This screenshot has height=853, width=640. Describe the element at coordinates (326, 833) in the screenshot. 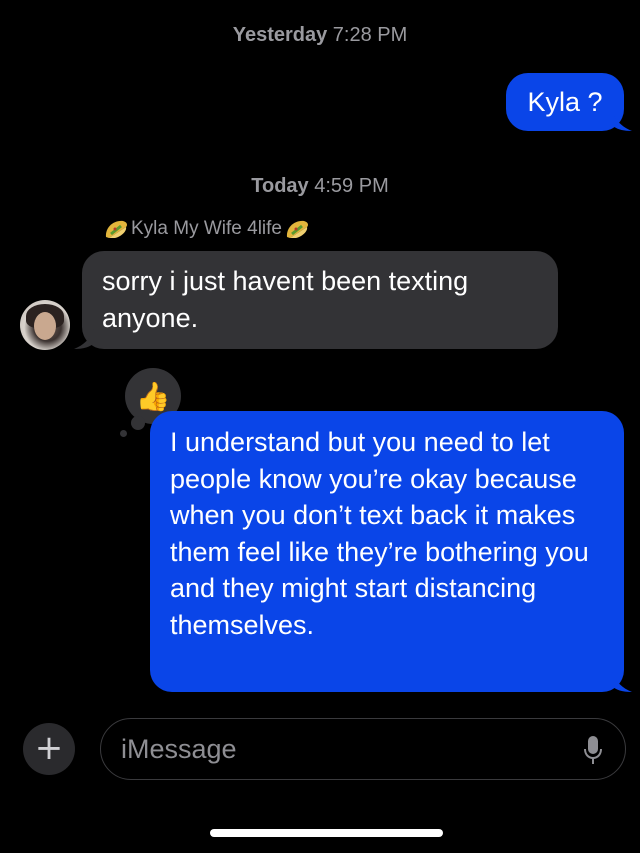

I see `home-indicator` at that location.